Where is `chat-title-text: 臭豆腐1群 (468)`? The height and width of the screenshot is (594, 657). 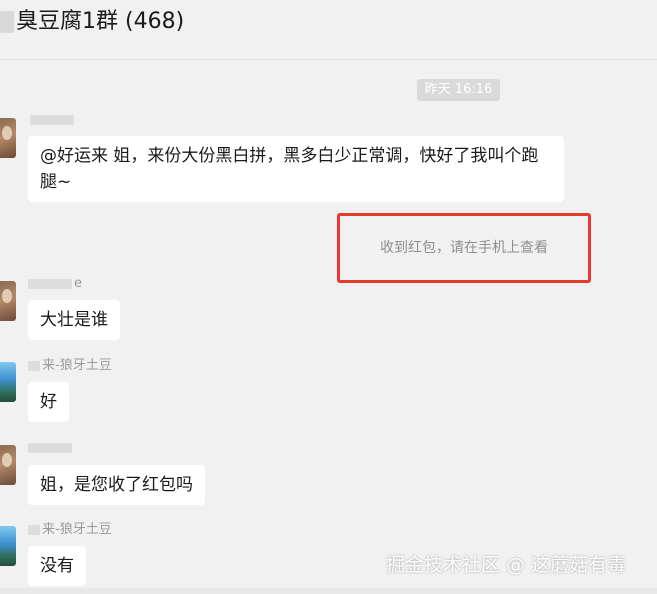 chat-title-text: 臭豆腐1群 (468) is located at coordinates (100, 21).